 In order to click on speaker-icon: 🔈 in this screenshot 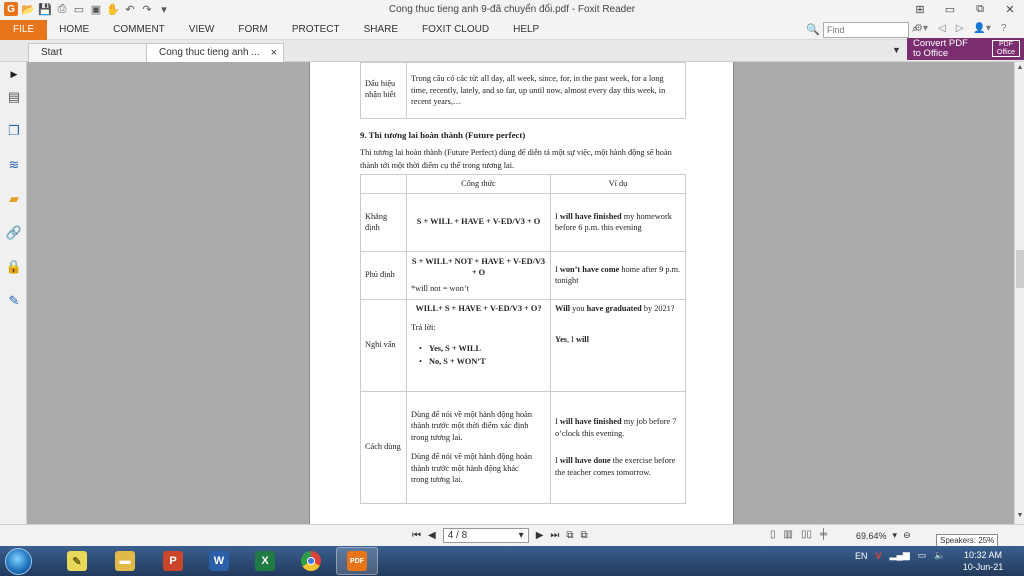, I will do `click(939, 555)`.